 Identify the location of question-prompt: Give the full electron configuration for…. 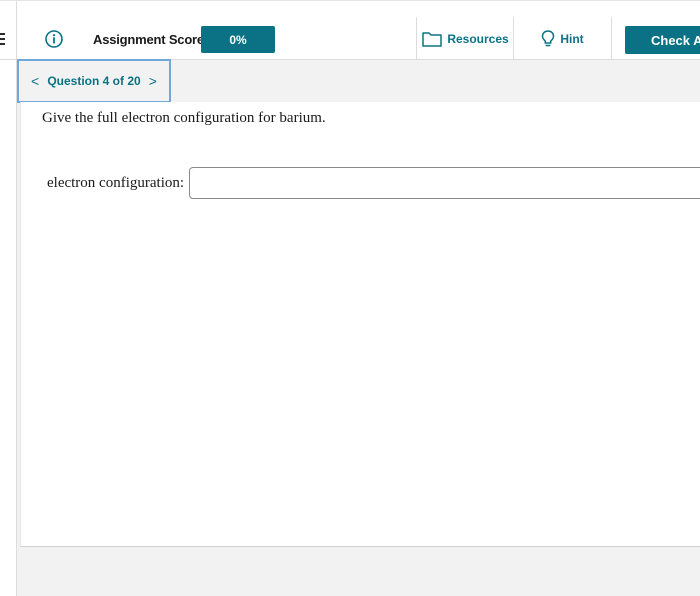
(184, 118).